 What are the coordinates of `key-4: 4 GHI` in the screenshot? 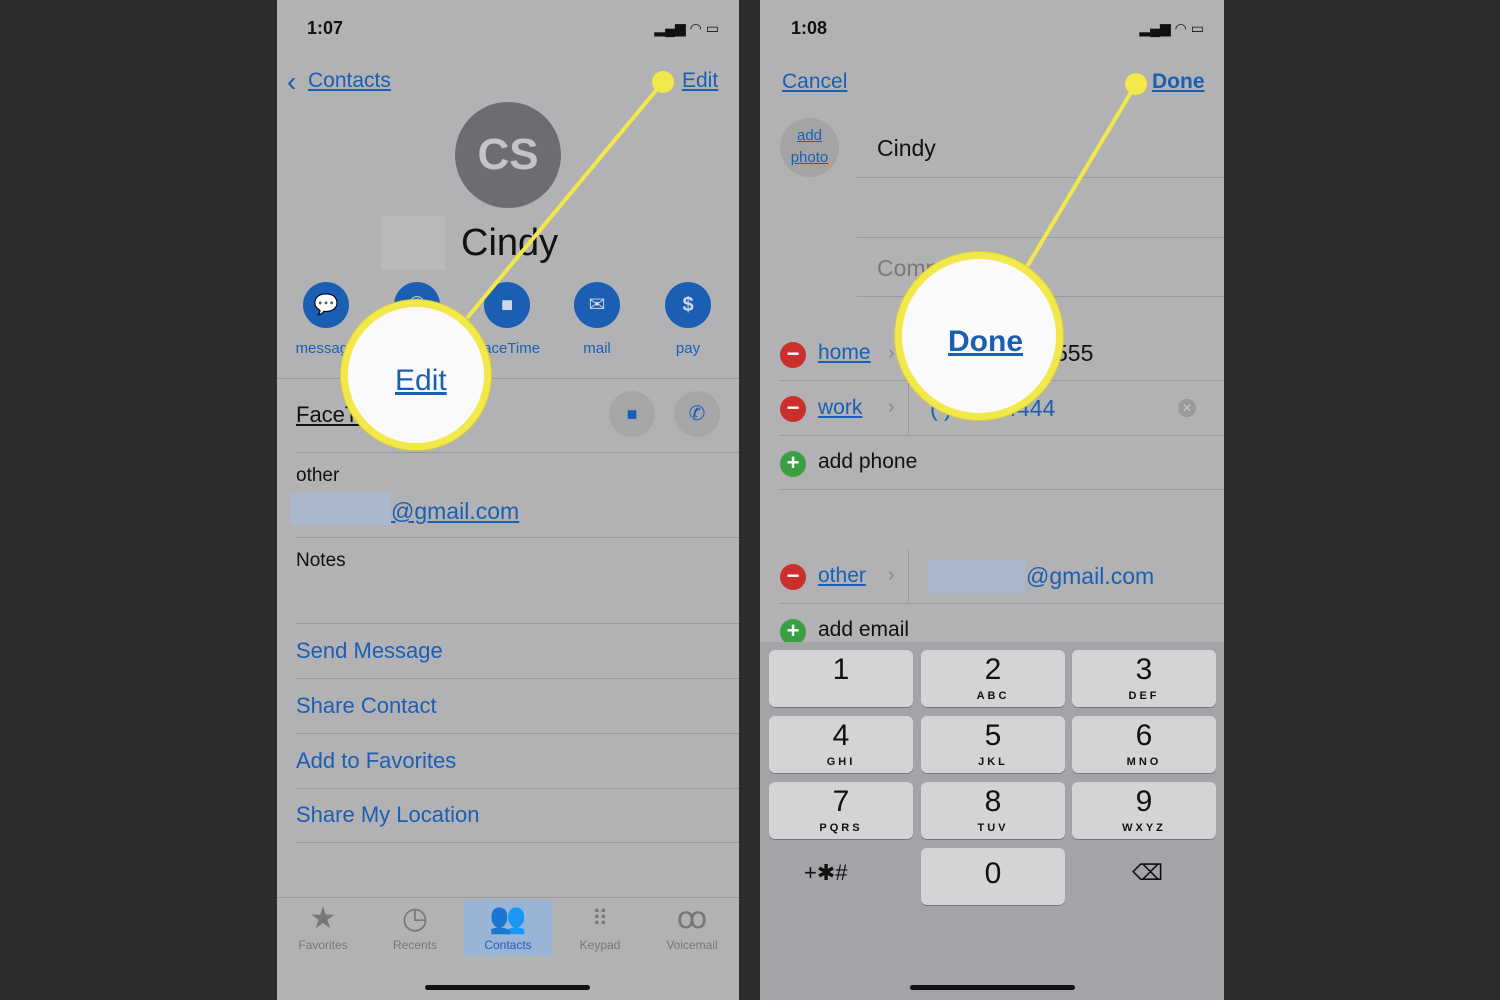 It's located at (841, 744).